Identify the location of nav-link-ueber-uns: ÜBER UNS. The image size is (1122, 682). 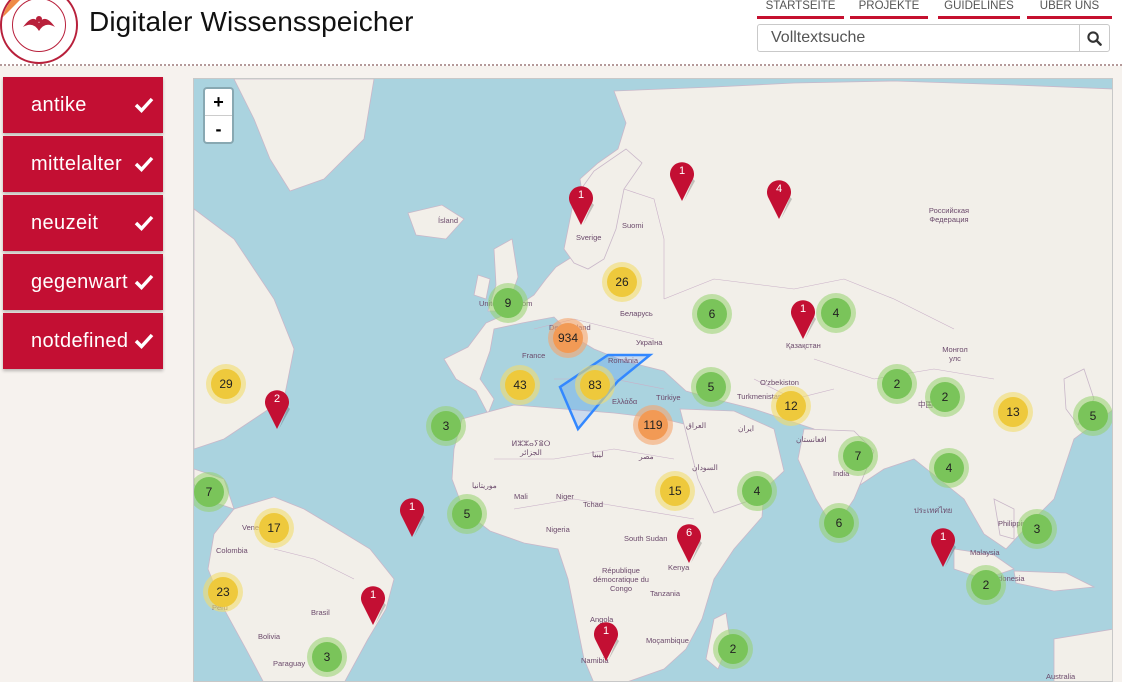
(1069, 9).